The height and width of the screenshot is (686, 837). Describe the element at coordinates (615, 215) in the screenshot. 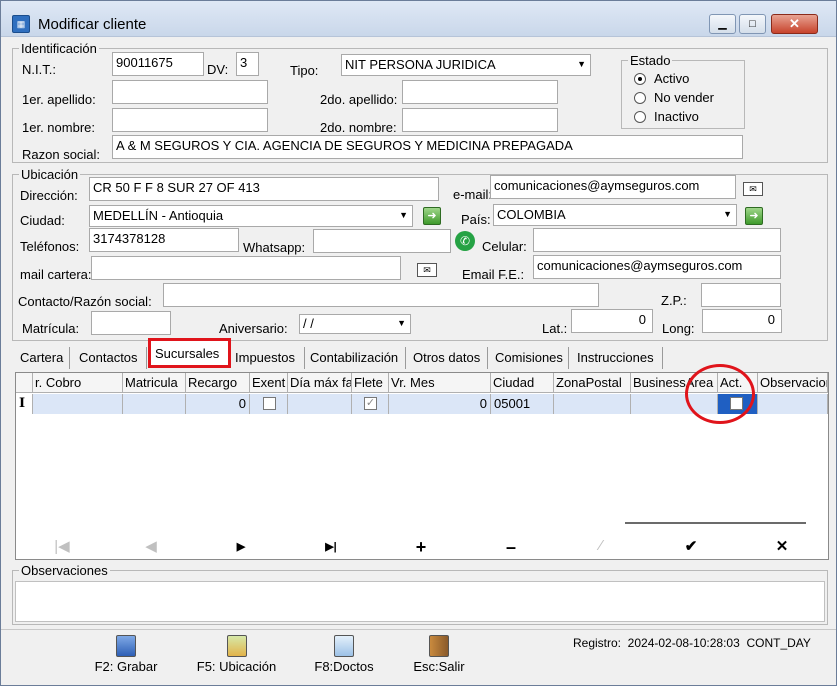

I see `pais-select: COLOMBIA ▼` at that location.